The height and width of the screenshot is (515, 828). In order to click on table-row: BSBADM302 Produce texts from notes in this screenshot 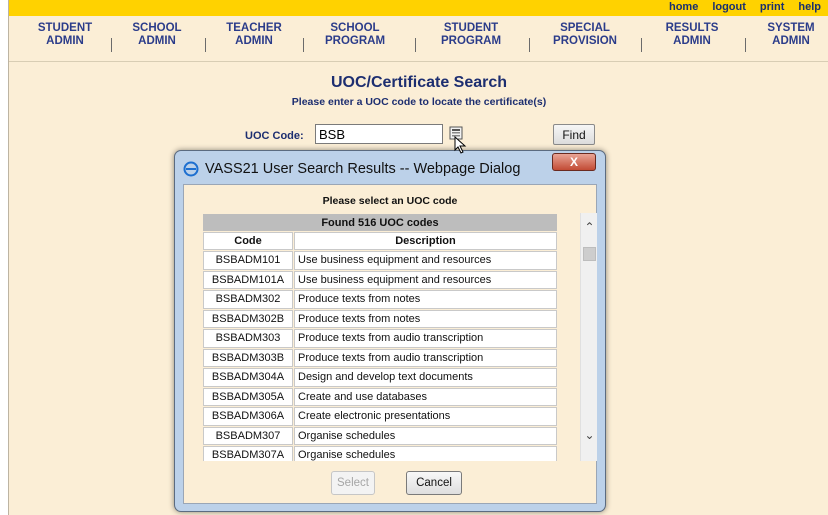, I will do `click(380, 299)`.